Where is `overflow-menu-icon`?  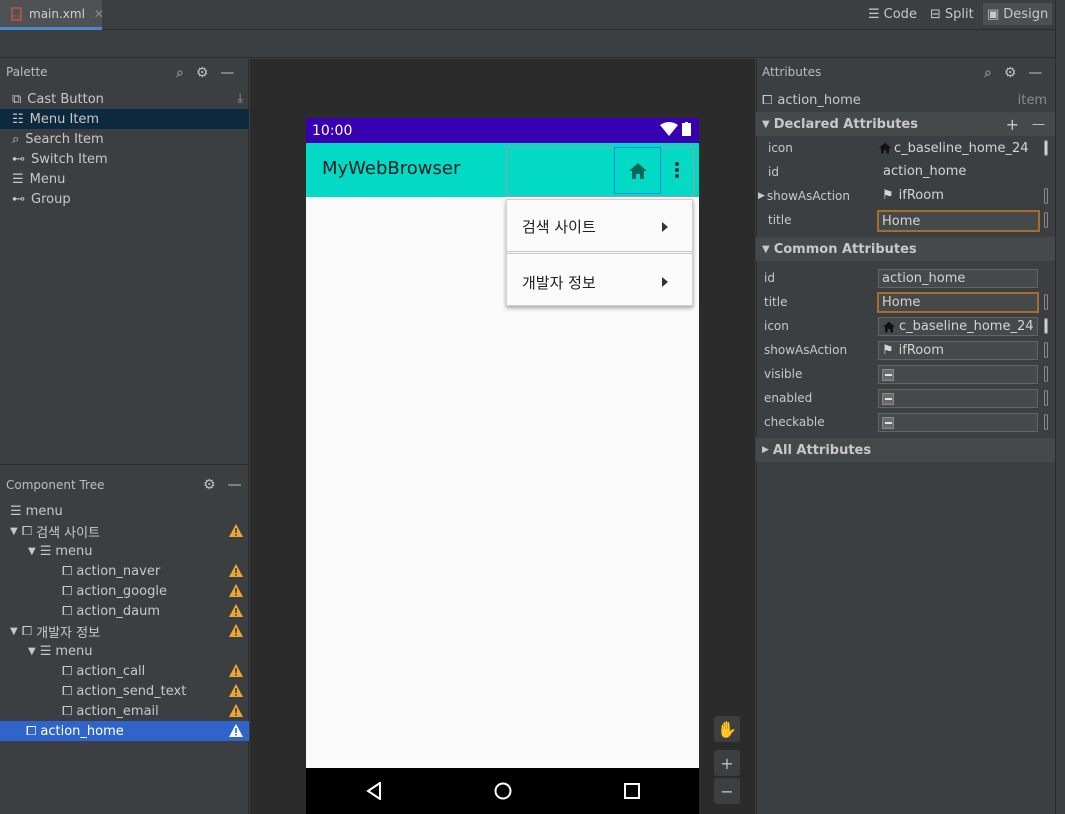 overflow-menu-icon is located at coordinates (677, 170).